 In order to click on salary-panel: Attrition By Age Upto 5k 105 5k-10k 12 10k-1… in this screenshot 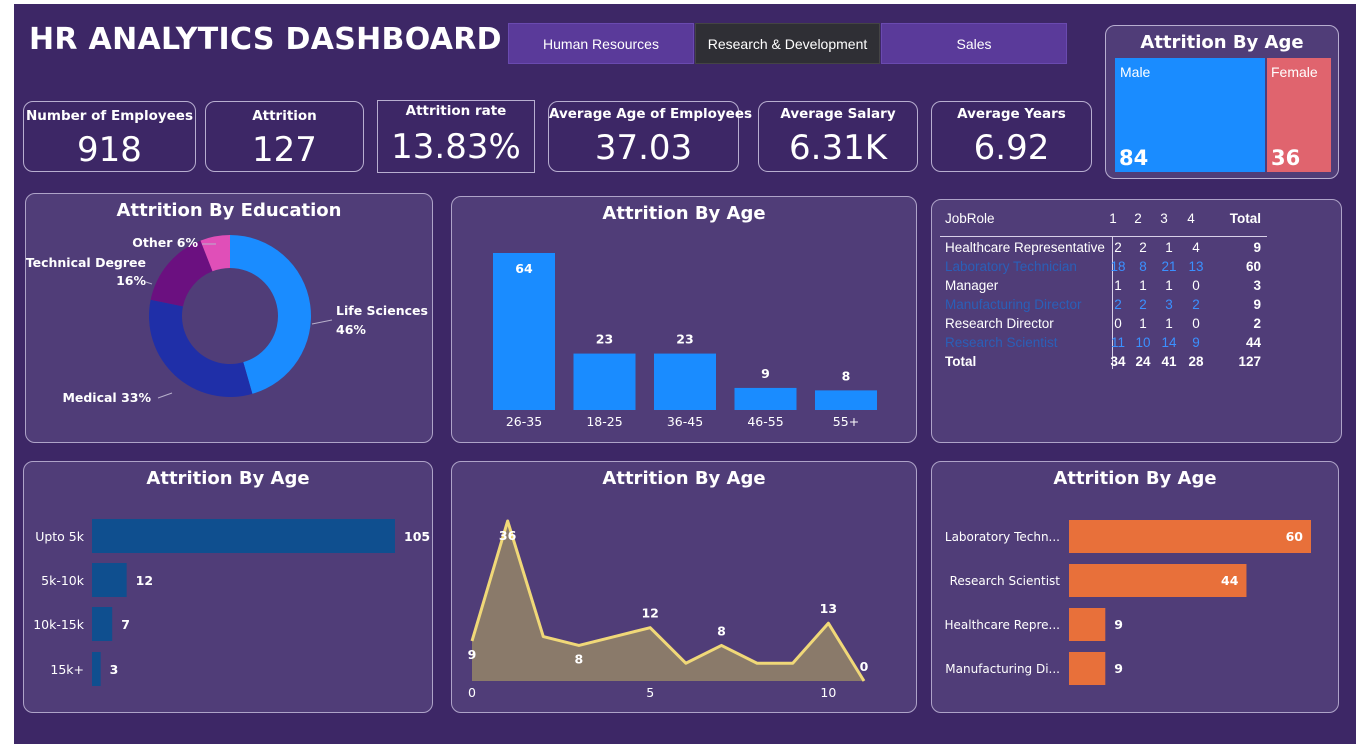, I will do `click(228, 587)`.